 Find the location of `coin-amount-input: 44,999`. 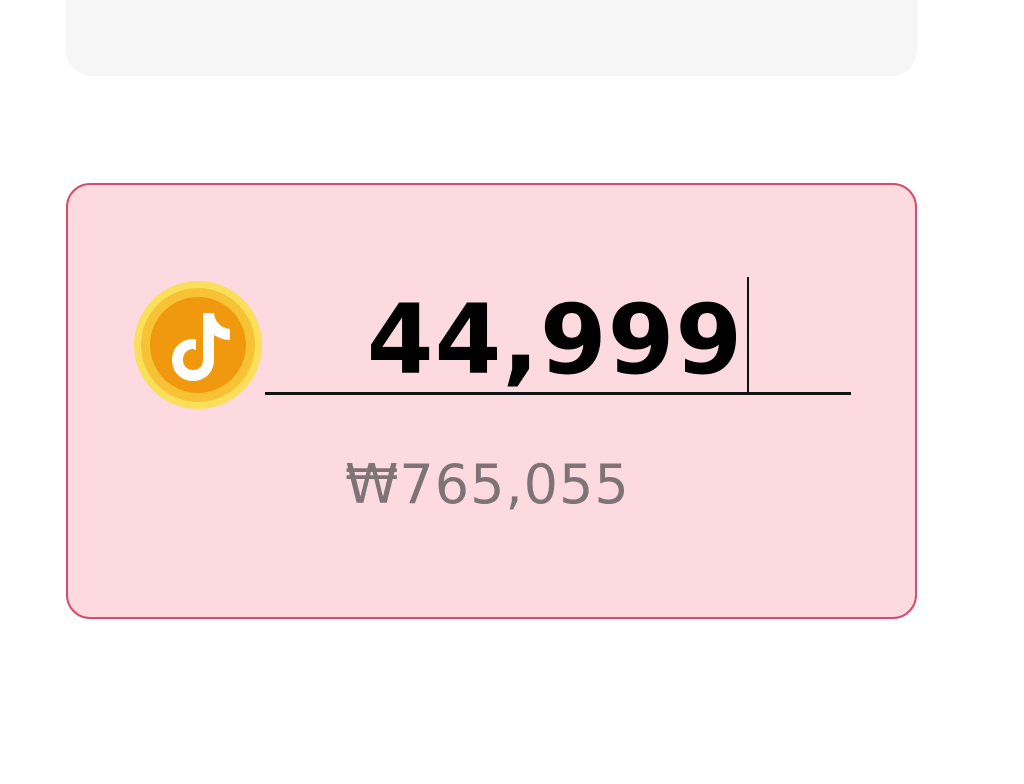

coin-amount-input: 44,999 is located at coordinates (558, 336).